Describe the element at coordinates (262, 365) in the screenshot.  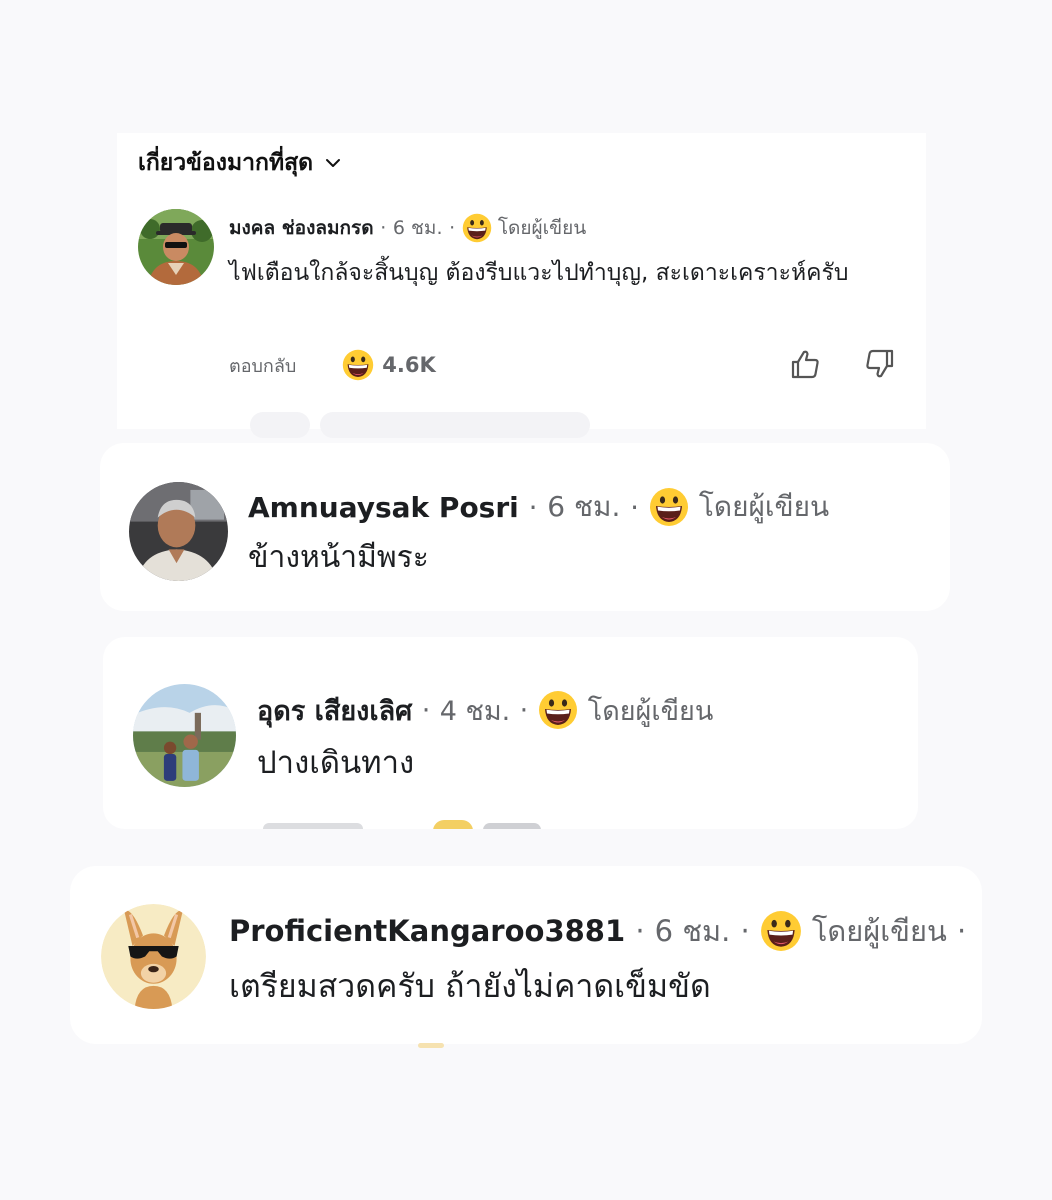
I see `reply-button: ตอบกลับ` at that location.